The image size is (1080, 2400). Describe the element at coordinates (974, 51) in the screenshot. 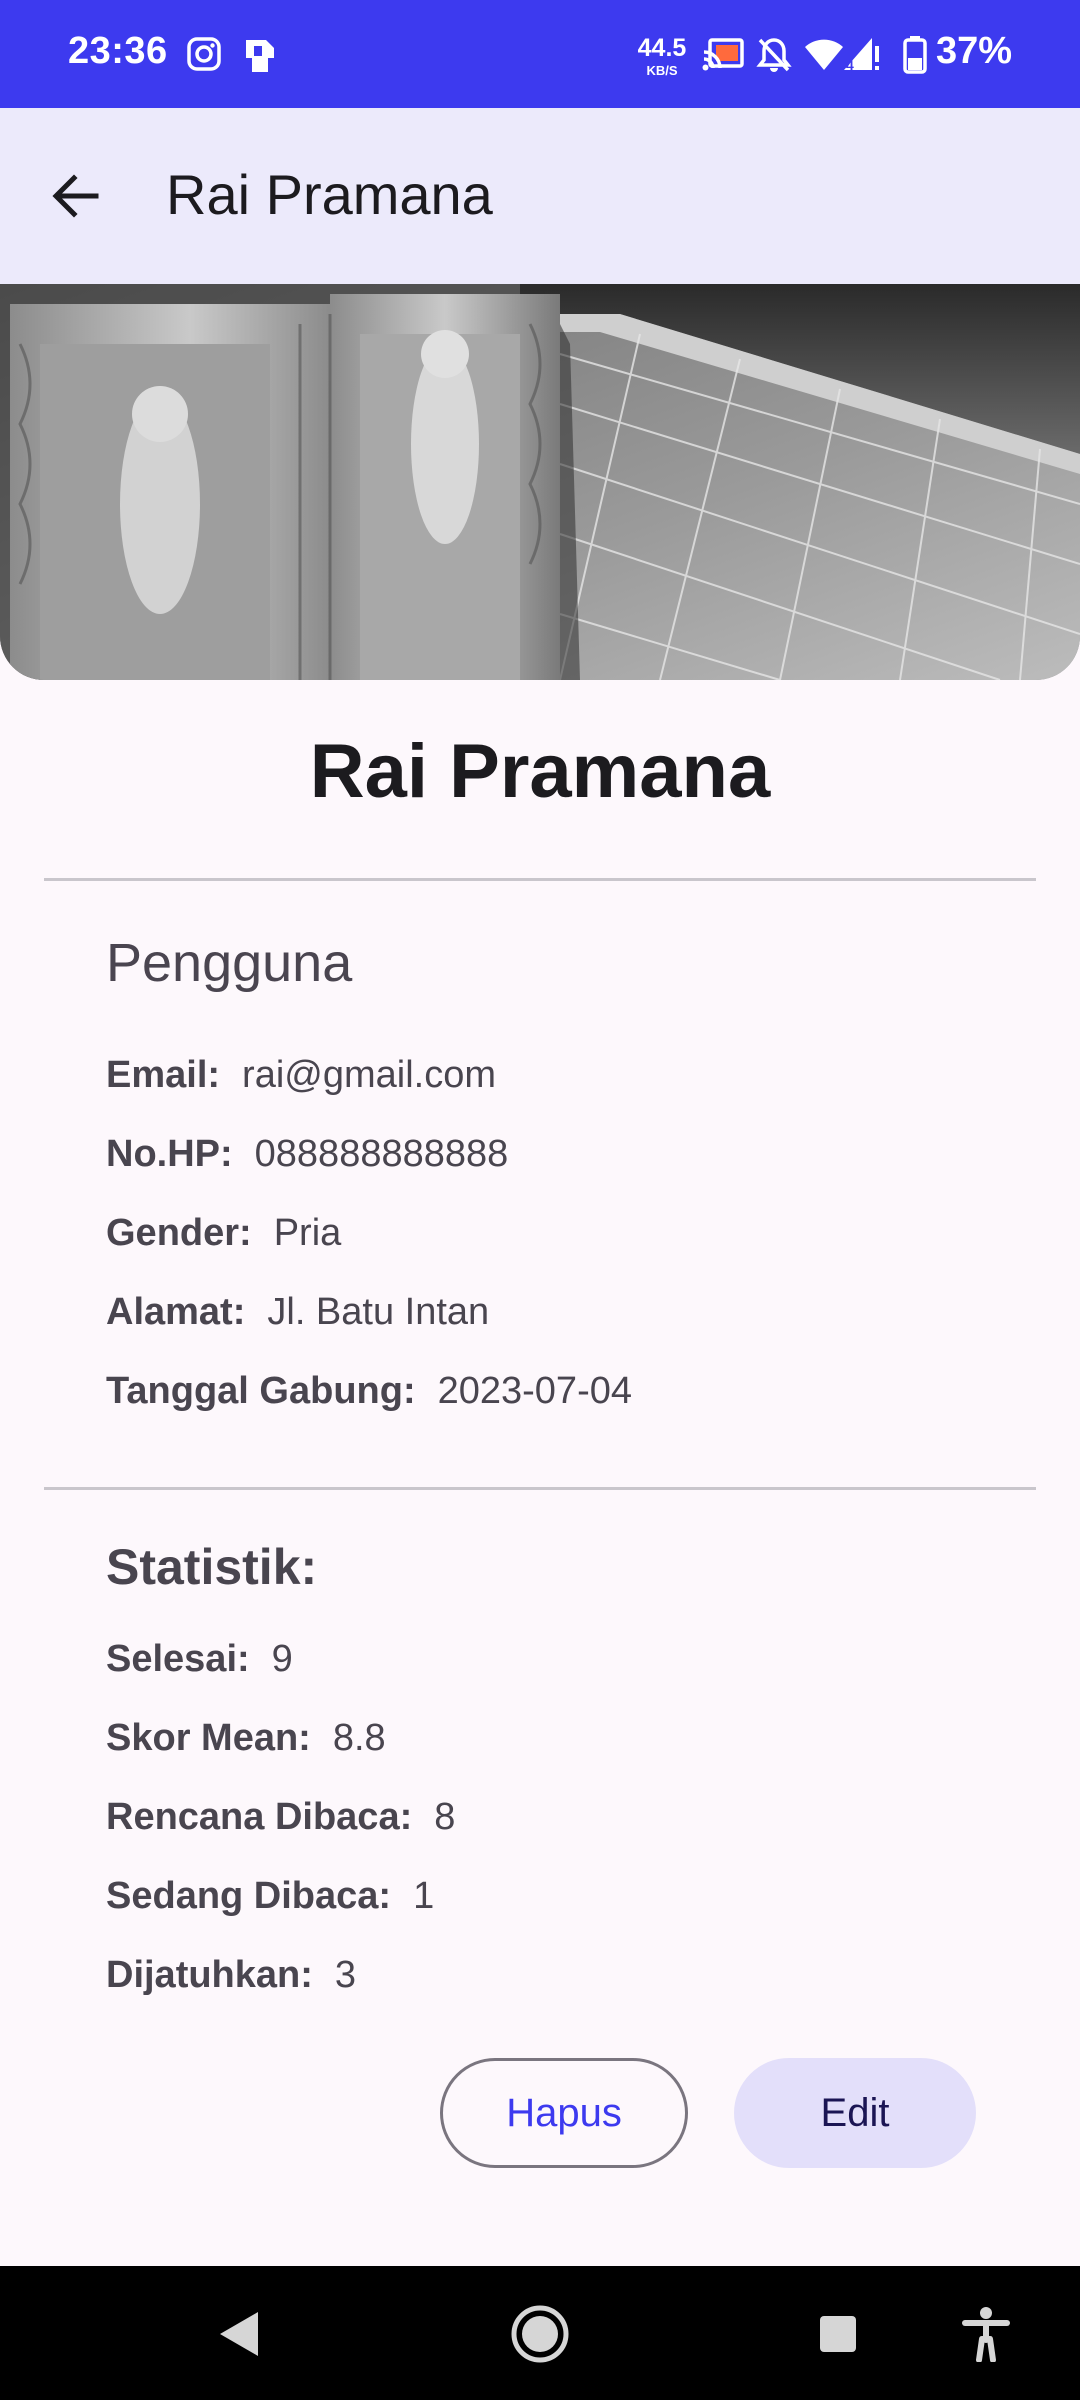

I see `battery-percentage: 37%` at that location.